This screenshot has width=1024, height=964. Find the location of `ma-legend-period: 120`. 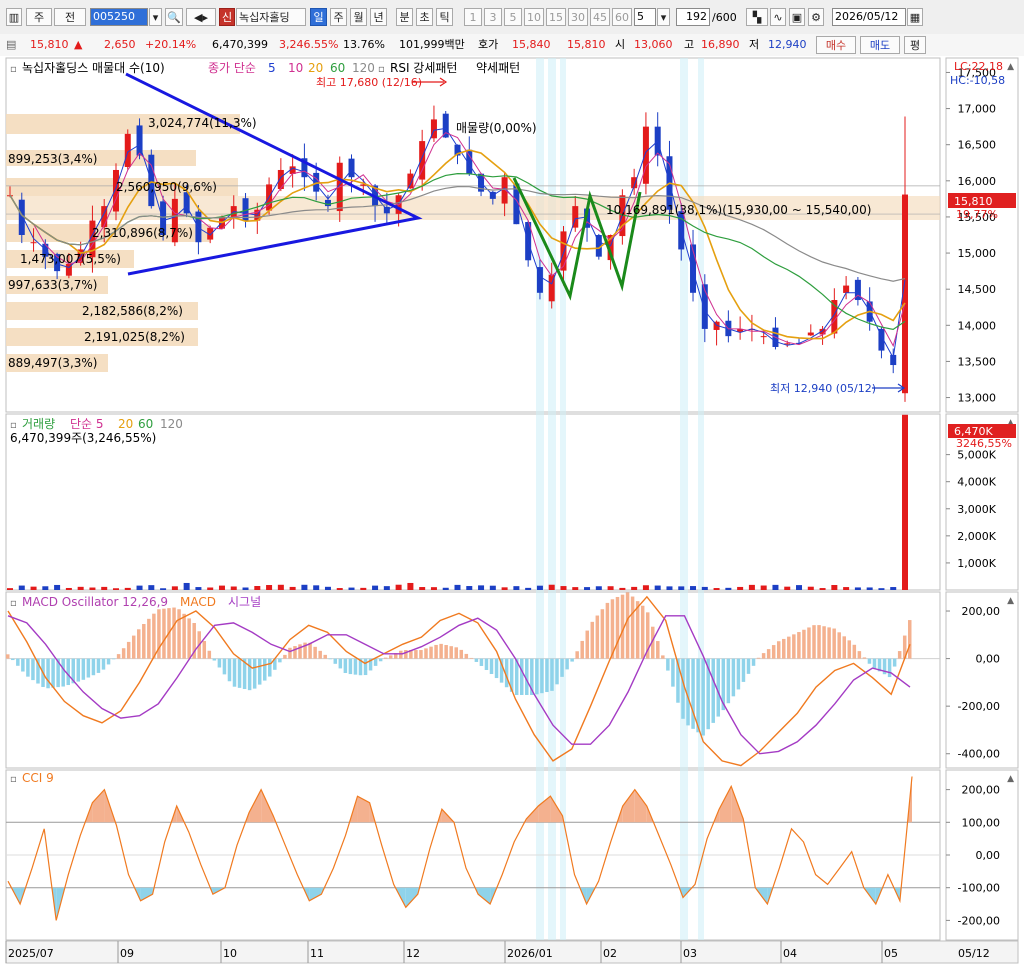

ma-legend-period: 120 is located at coordinates (363, 68).